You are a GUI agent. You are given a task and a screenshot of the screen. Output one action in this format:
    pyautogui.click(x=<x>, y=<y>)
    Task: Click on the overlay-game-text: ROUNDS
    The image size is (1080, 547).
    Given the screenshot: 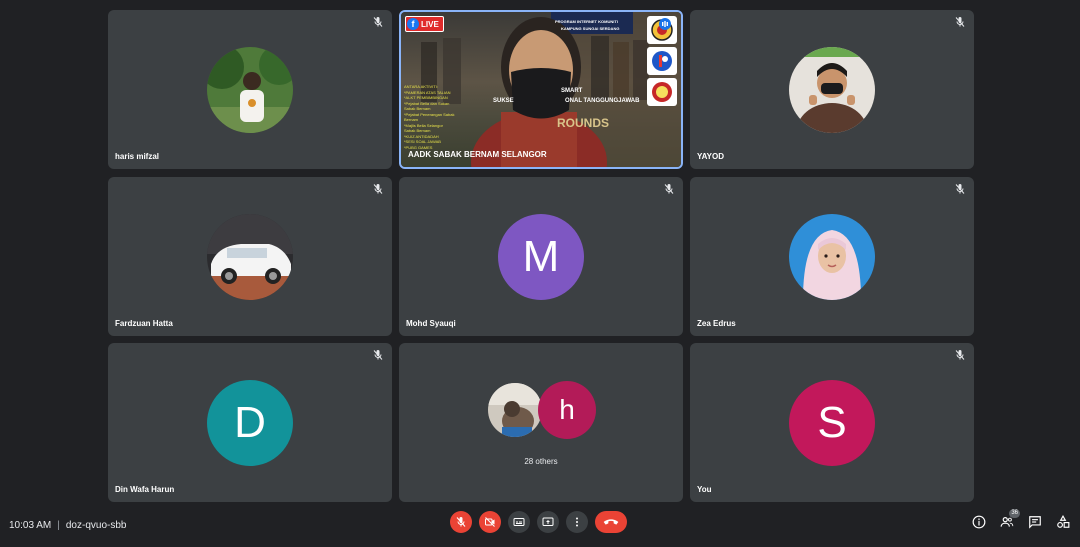 What is the action you would take?
    pyautogui.click(x=583, y=123)
    